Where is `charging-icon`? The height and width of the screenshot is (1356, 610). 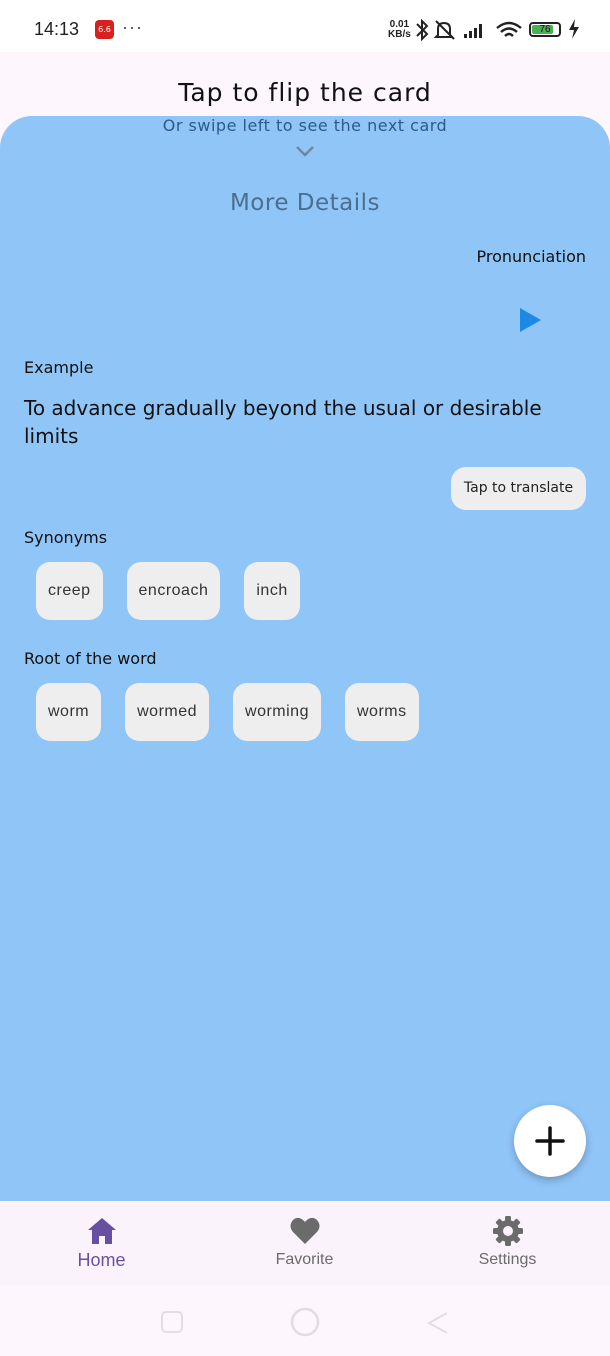
charging-icon is located at coordinates (574, 29).